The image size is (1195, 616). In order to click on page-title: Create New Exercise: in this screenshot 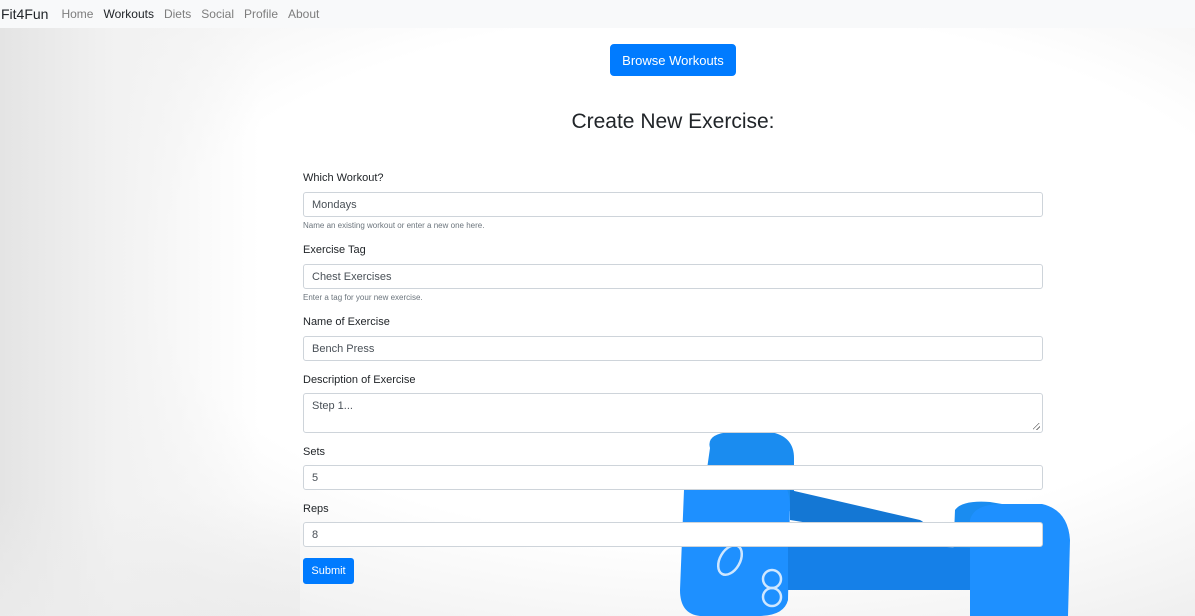, I will do `click(673, 121)`.